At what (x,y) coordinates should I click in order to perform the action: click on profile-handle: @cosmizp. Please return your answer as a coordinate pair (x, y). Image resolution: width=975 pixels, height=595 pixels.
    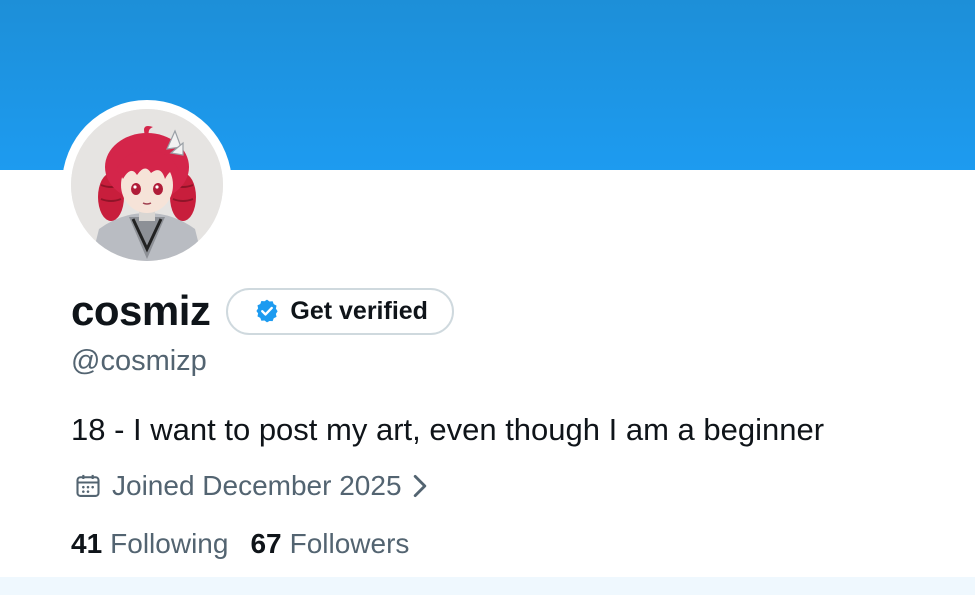
    Looking at the image, I should click on (139, 361).